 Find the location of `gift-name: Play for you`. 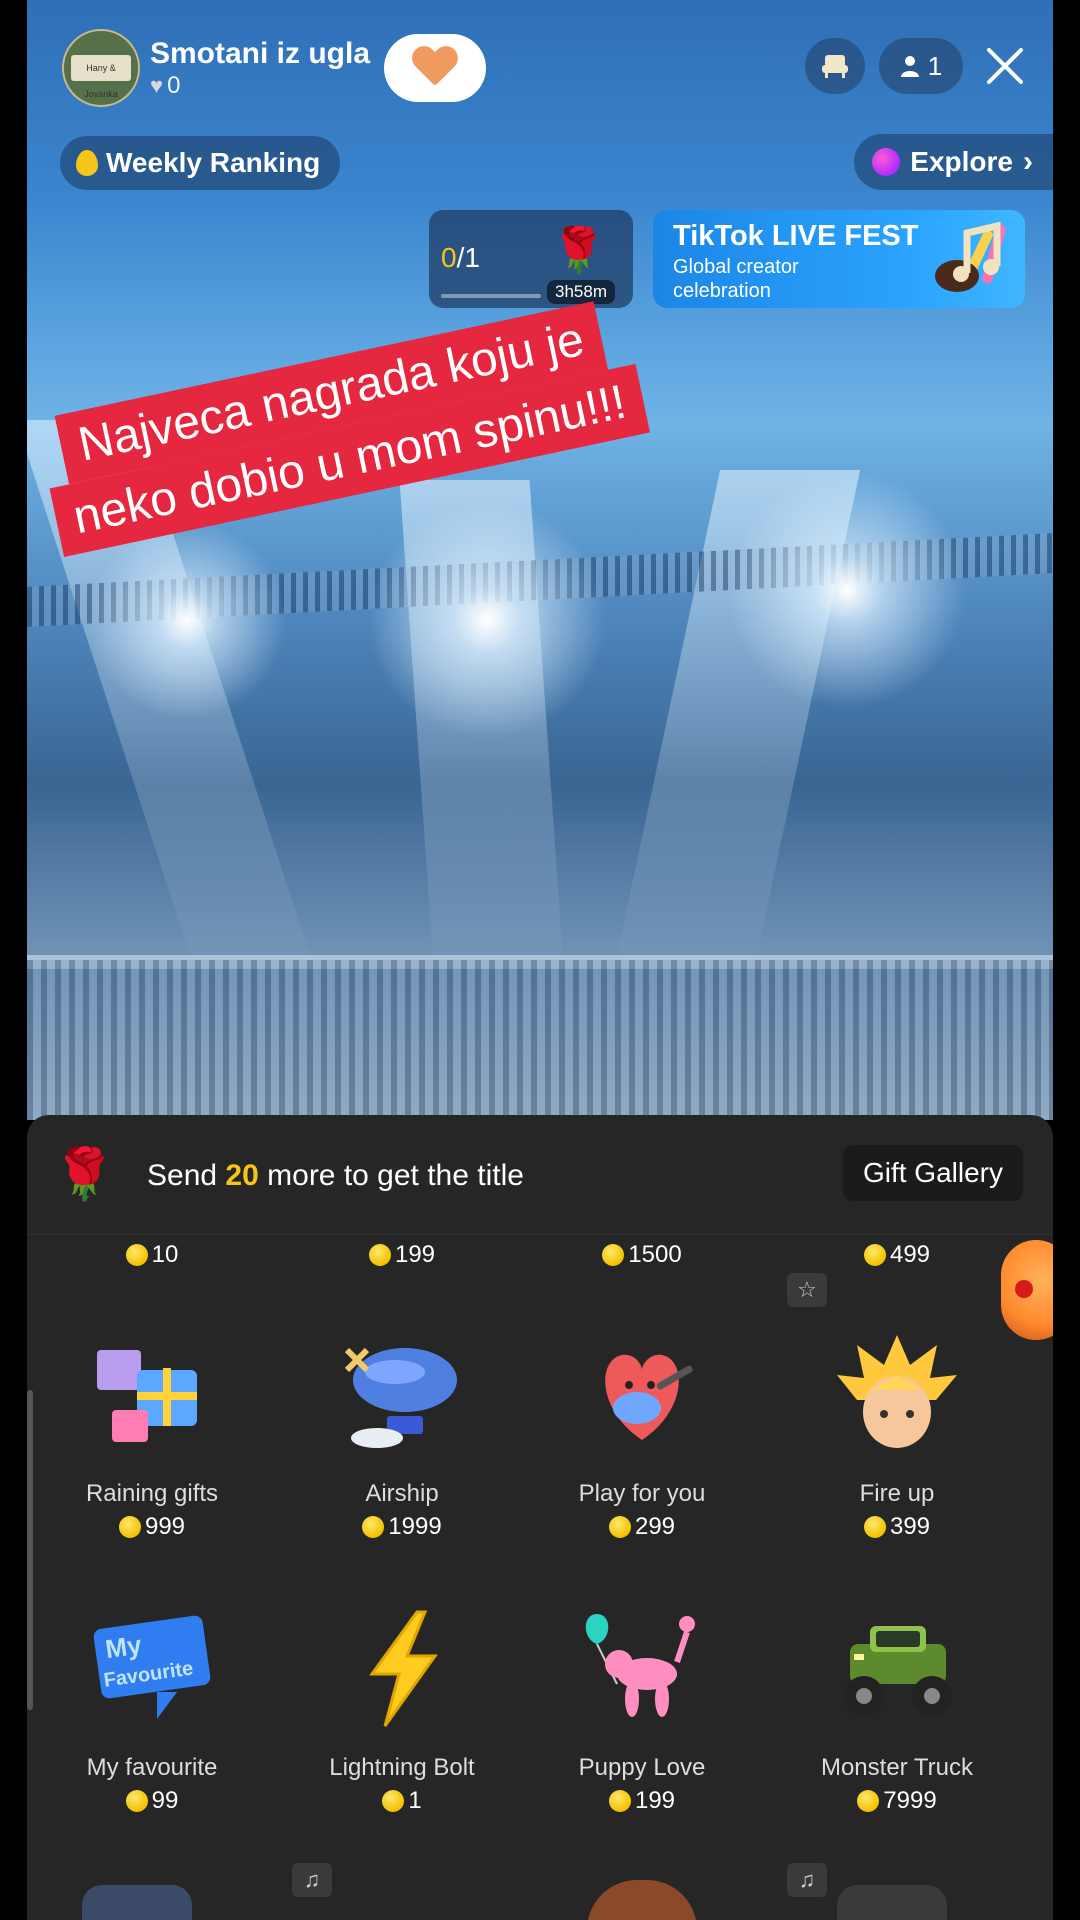

gift-name: Play for you is located at coordinates (642, 1493).